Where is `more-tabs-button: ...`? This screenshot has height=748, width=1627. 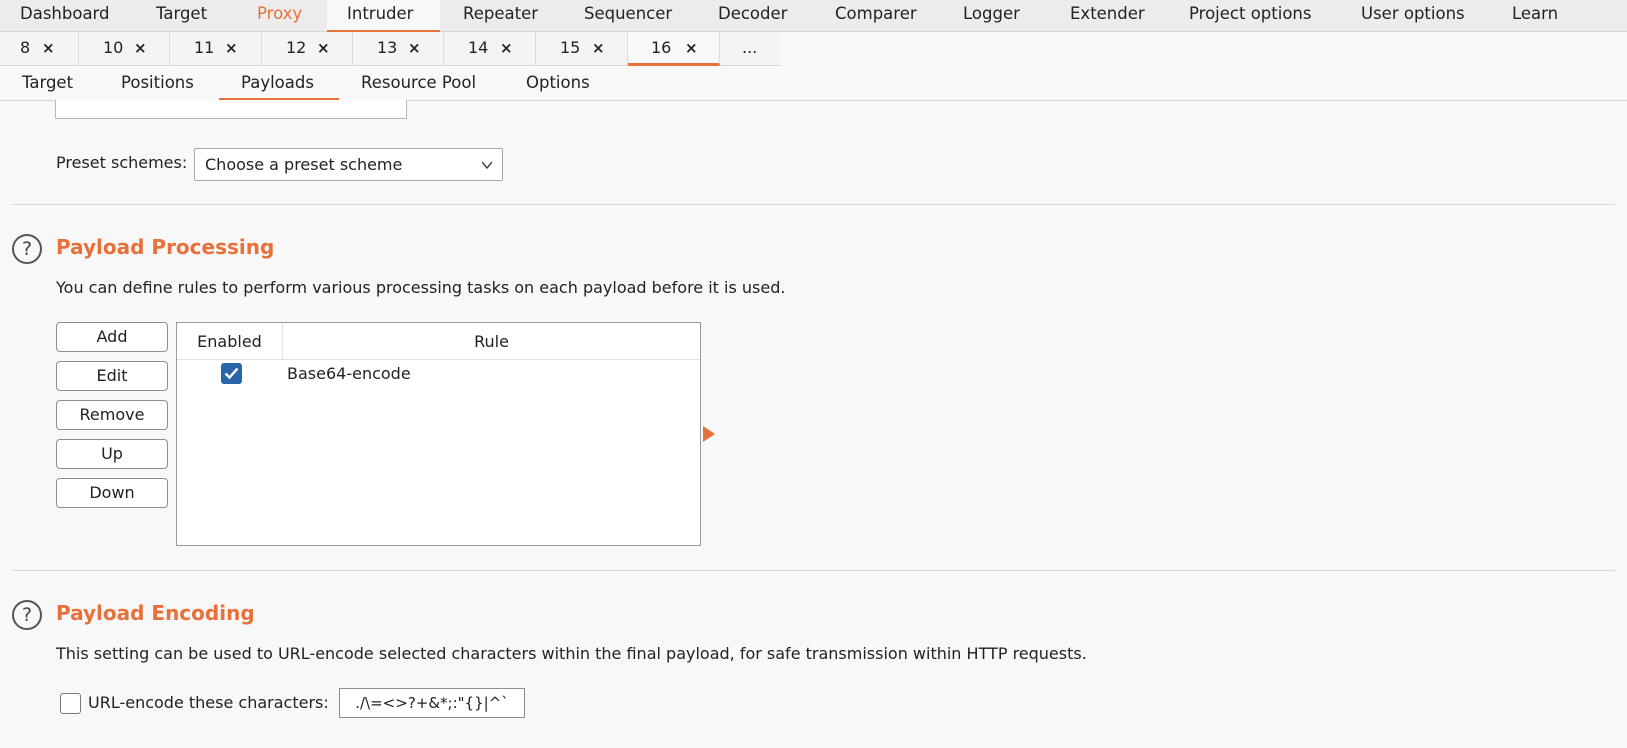
more-tabs-button: ... is located at coordinates (750, 49).